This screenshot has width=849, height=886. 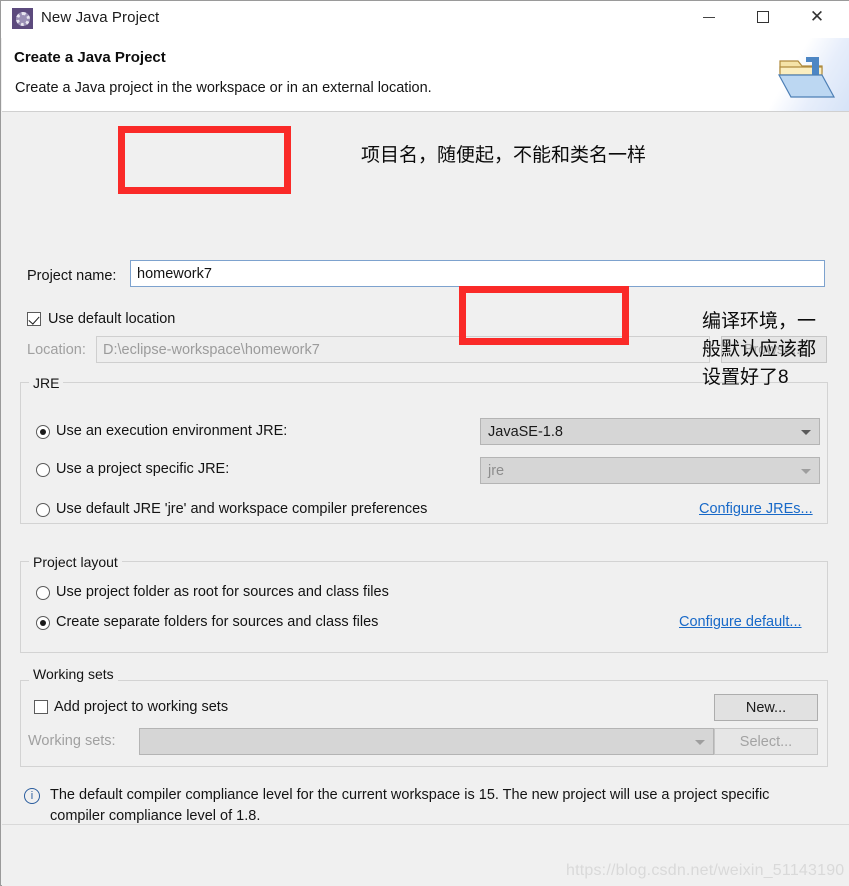 What do you see at coordinates (650, 470) in the screenshot?
I see `project-specific-jre-combo: jre` at bounding box center [650, 470].